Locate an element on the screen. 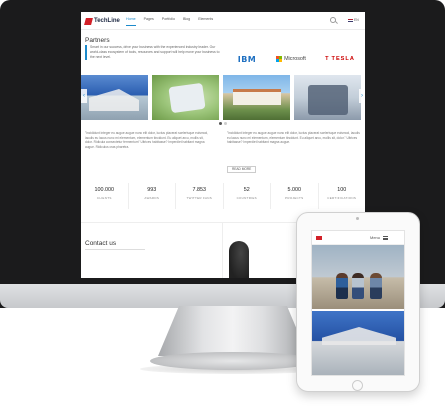 Image resolution: width=445 pixels, height=411 pixels. carousel-photo-campus is located at coordinates (256, 97).